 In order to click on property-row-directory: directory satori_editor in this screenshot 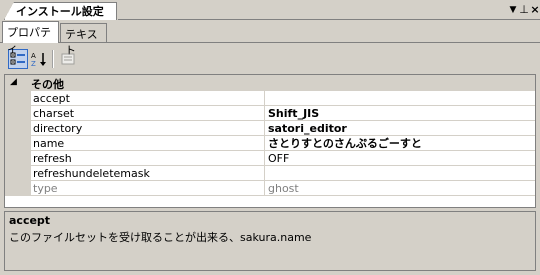, I will do `click(270, 128)`.